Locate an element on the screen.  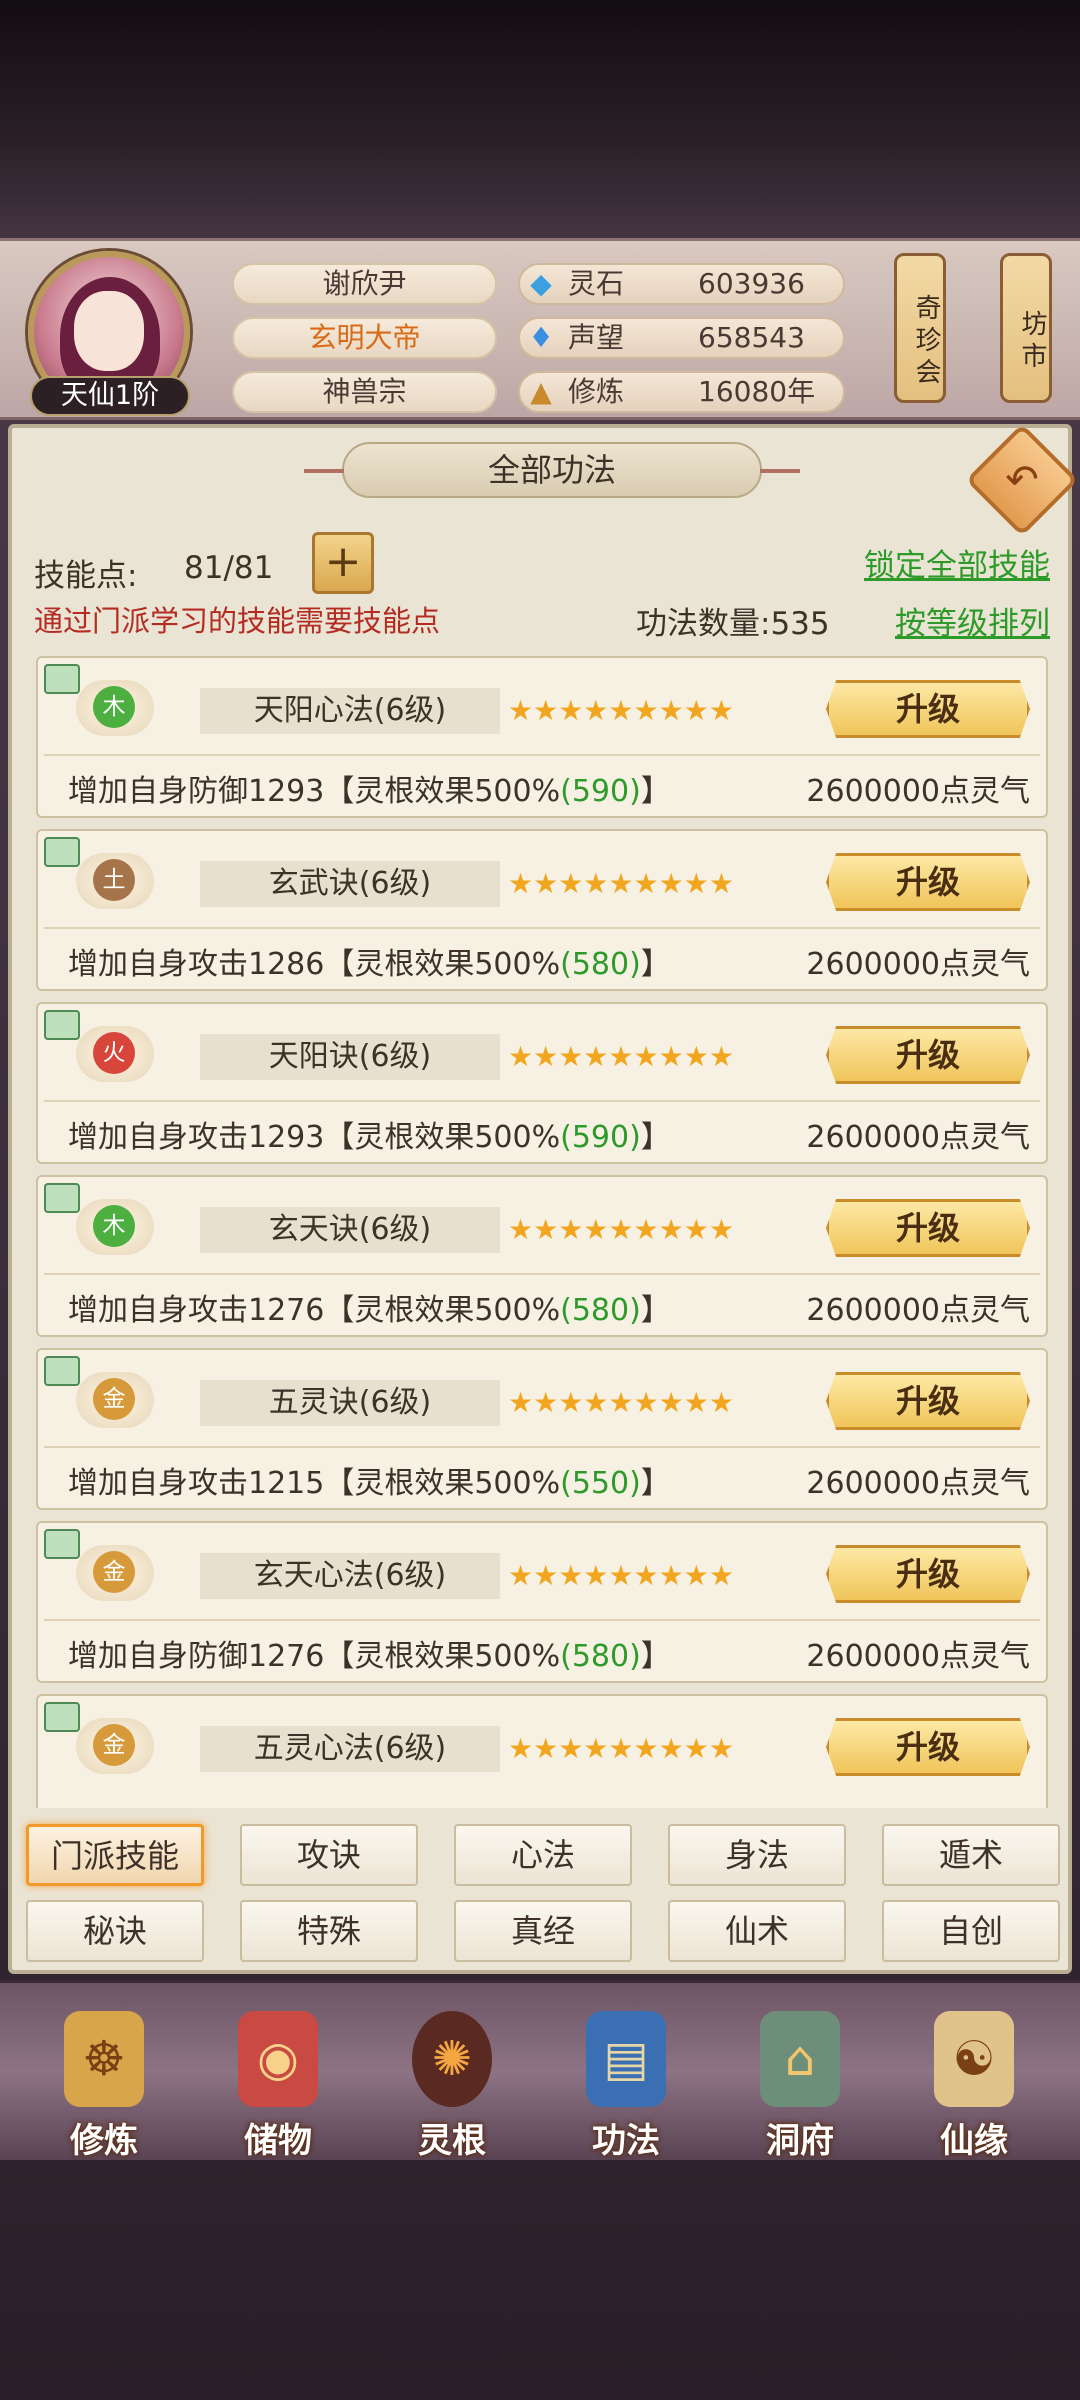
tab-scriptures: 真经 is located at coordinates (543, 1931).